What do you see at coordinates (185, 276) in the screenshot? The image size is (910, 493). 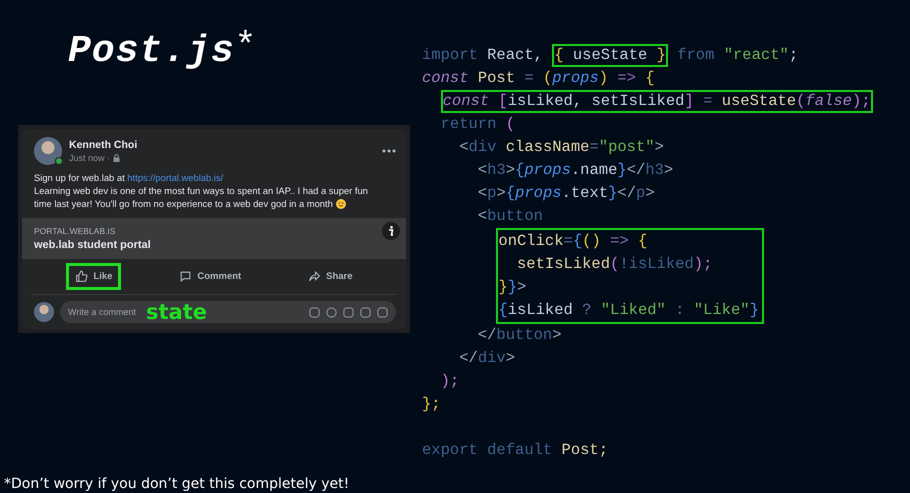 I see `speech-bubble-icon` at bounding box center [185, 276].